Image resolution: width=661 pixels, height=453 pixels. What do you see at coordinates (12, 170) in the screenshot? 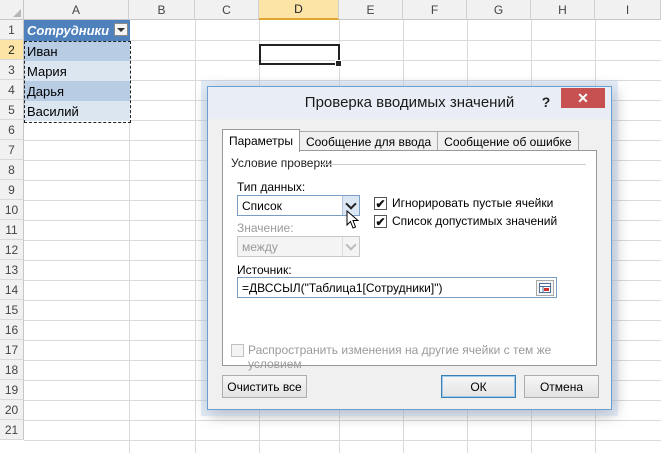
I see `row-header: 8` at bounding box center [12, 170].